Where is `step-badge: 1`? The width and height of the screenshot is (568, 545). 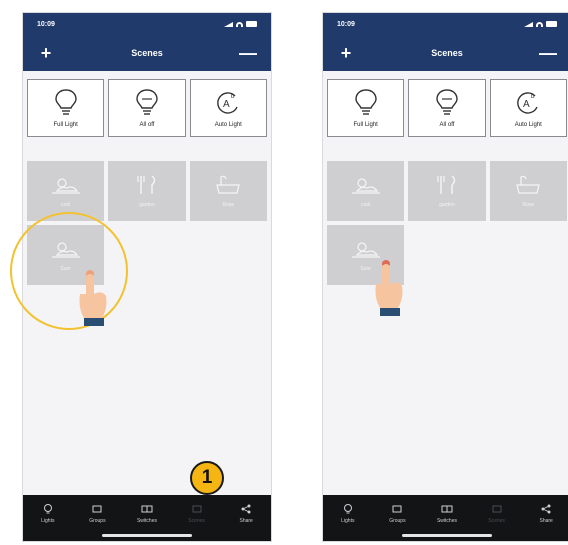
step-badge: 1 is located at coordinates (207, 478).